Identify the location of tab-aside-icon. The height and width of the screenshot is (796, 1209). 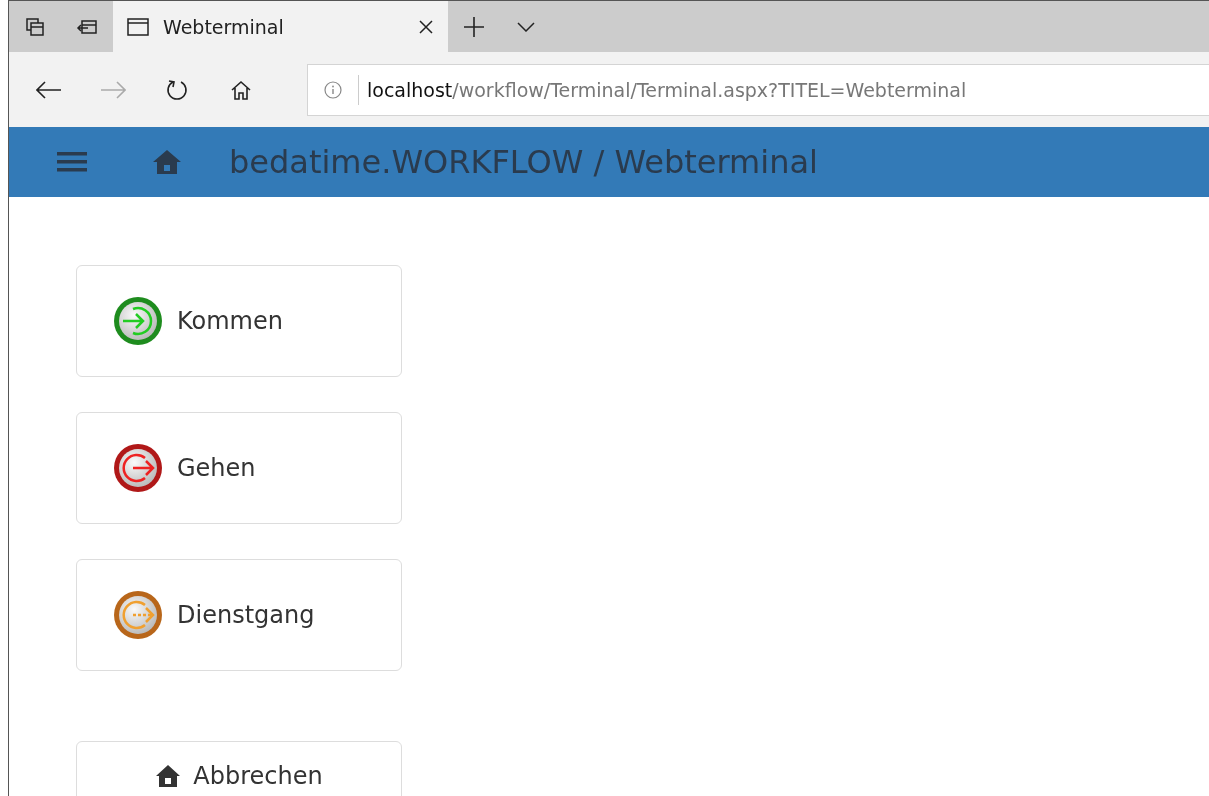
(87, 26).